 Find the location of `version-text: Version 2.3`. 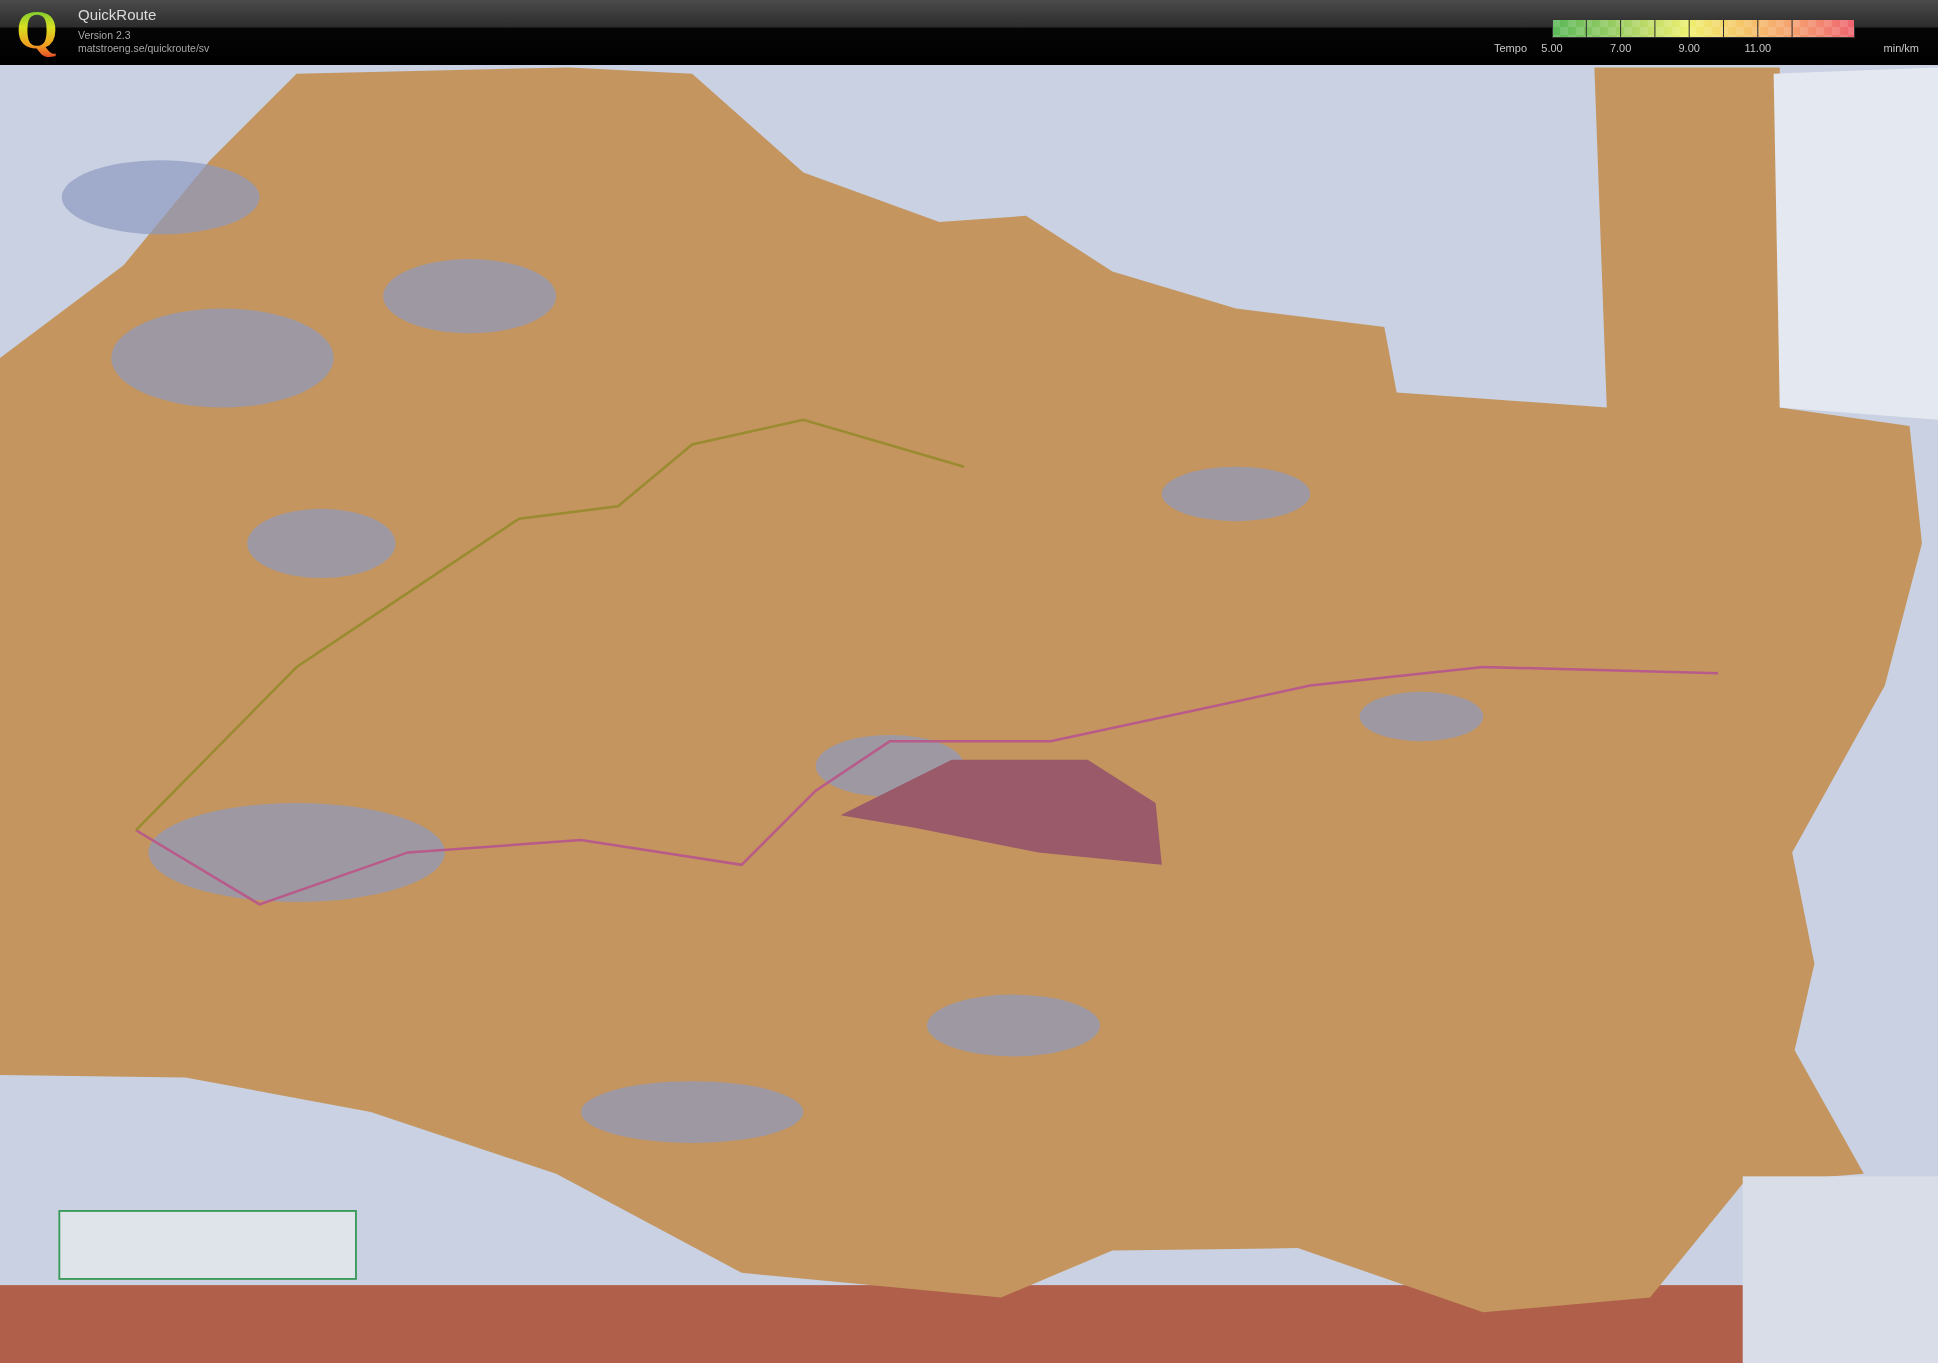

version-text: Version 2.3 is located at coordinates (105, 35).